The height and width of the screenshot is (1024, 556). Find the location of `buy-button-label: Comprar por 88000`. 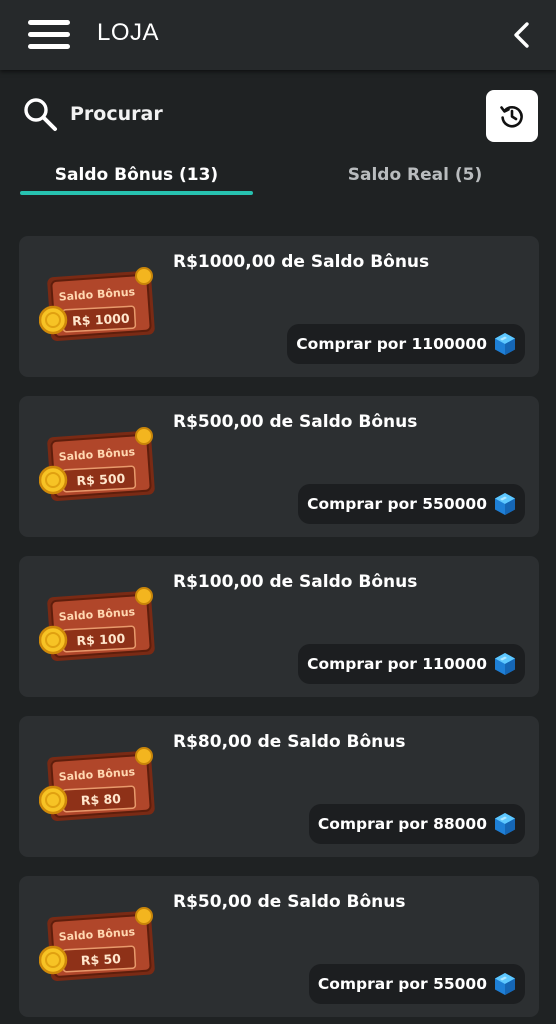

buy-button-label: Comprar por 88000 is located at coordinates (402, 824).